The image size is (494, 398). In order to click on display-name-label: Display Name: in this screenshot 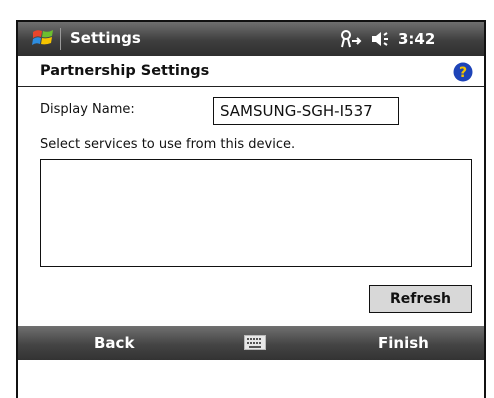, I will do `click(87, 109)`.